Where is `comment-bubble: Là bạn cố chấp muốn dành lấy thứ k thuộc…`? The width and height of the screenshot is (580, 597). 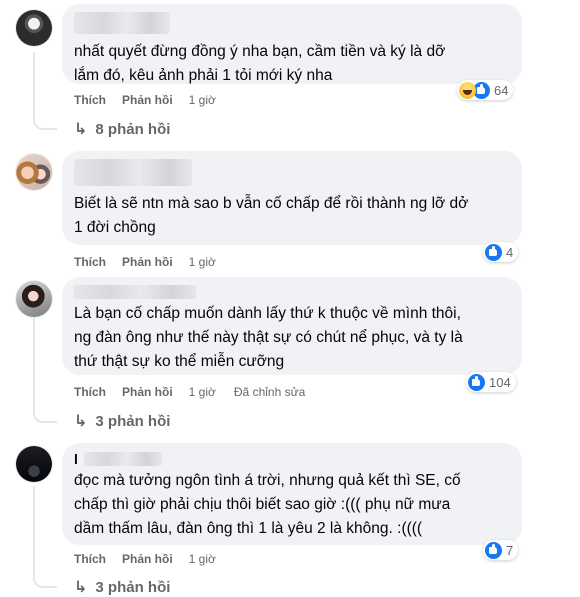 comment-bubble: Là bạn cố chấp muốn dành lấy thứ k thuộc… is located at coordinates (292, 326).